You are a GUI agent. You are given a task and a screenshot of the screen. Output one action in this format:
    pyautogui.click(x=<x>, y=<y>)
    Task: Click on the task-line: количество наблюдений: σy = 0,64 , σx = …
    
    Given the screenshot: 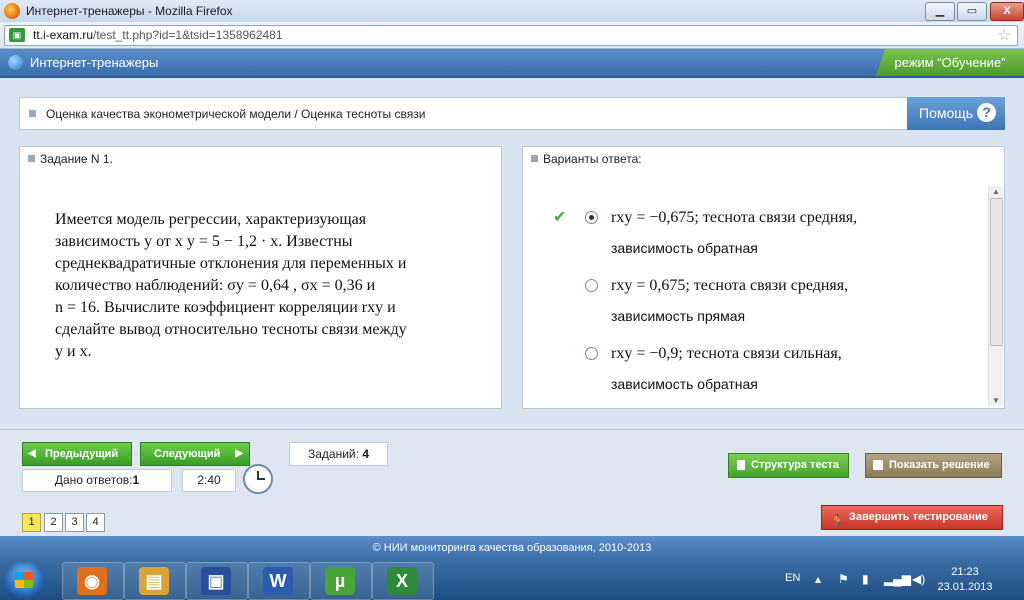 What is the action you would take?
    pyautogui.click(x=215, y=285)
    